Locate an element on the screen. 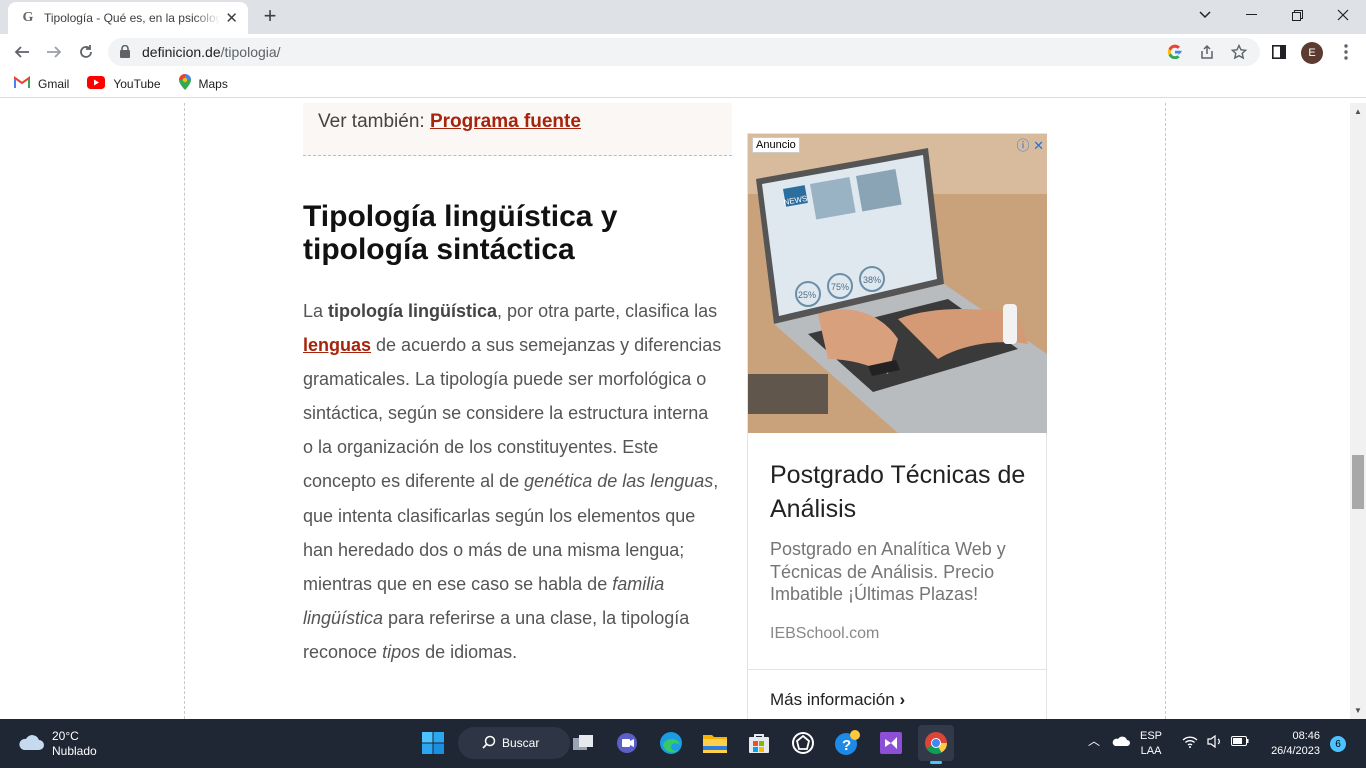 The width and height of the screenshot is (1366, 768). scroll-up-icon: ▲ is located at coordinates (1358, 111).